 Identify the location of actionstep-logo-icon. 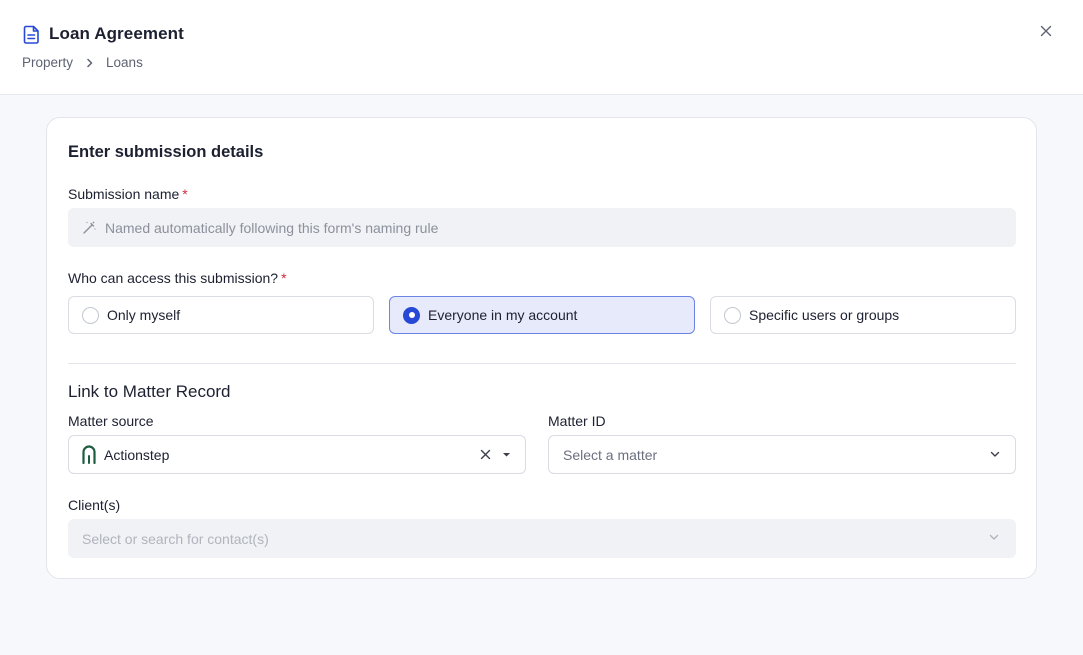
(89, 454).